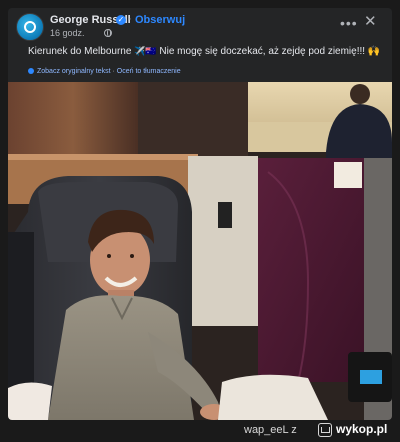  What do you see at coordinates (121, 20) in the screenshot?
I see `verified-badge-icon: ✓` at bounding box center [121, 20].